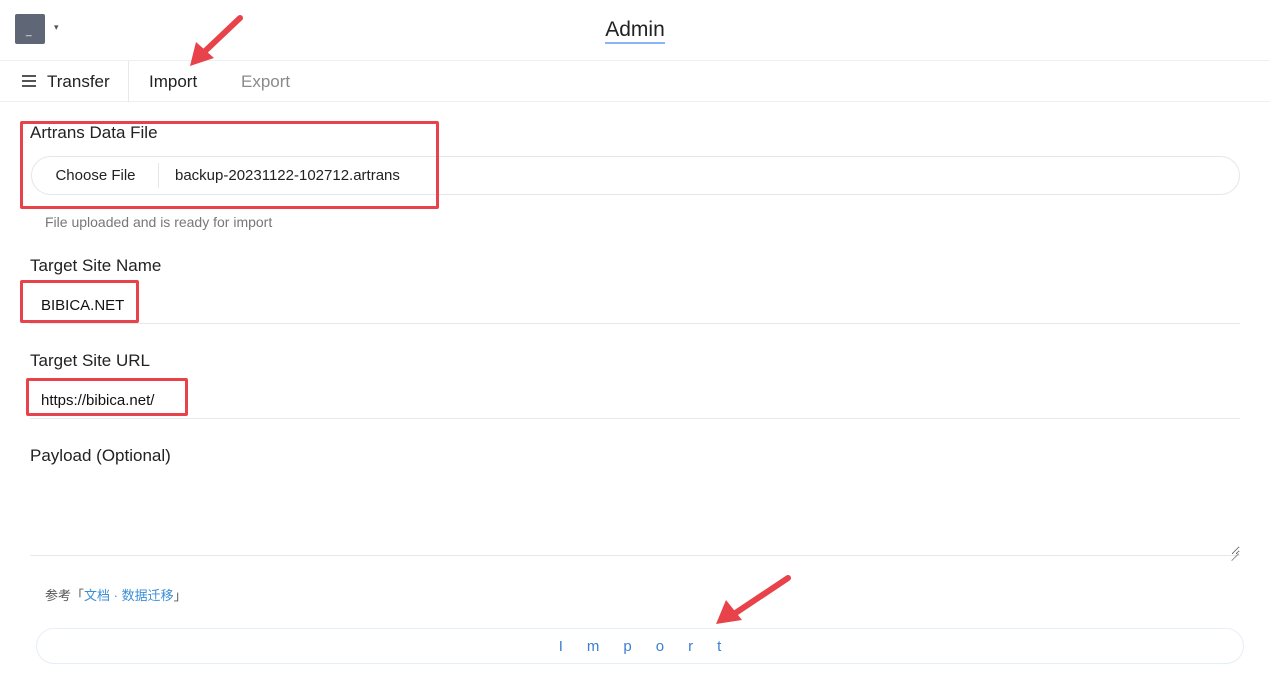 The width and height of the screenshot is (1270, 677). What do you see at coordinates (159, 222) in the screenshot?
I see `file-upload-hint: File uploaded and is ready for import` at bounding box center [159, 222].